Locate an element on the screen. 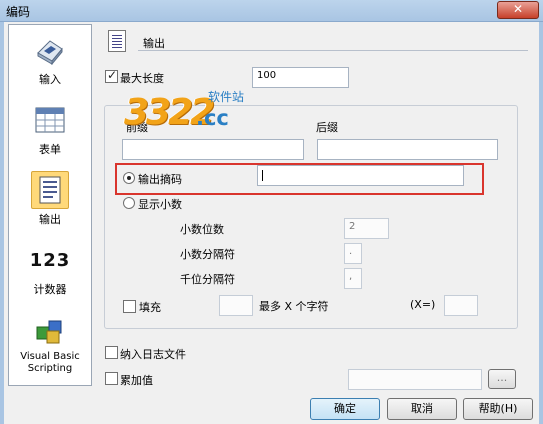 This screenshot has width=543, height=424. sidebar-item-label: 计数器 is located at coordinates (50, 289).